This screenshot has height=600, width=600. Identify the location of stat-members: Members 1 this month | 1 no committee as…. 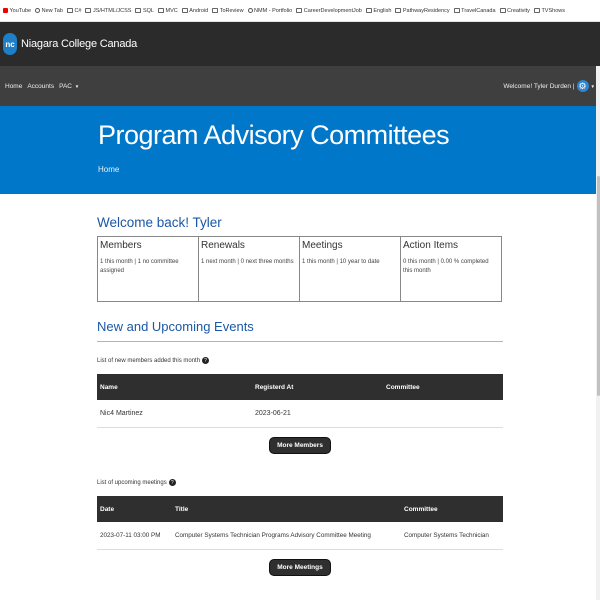
(148, 269).